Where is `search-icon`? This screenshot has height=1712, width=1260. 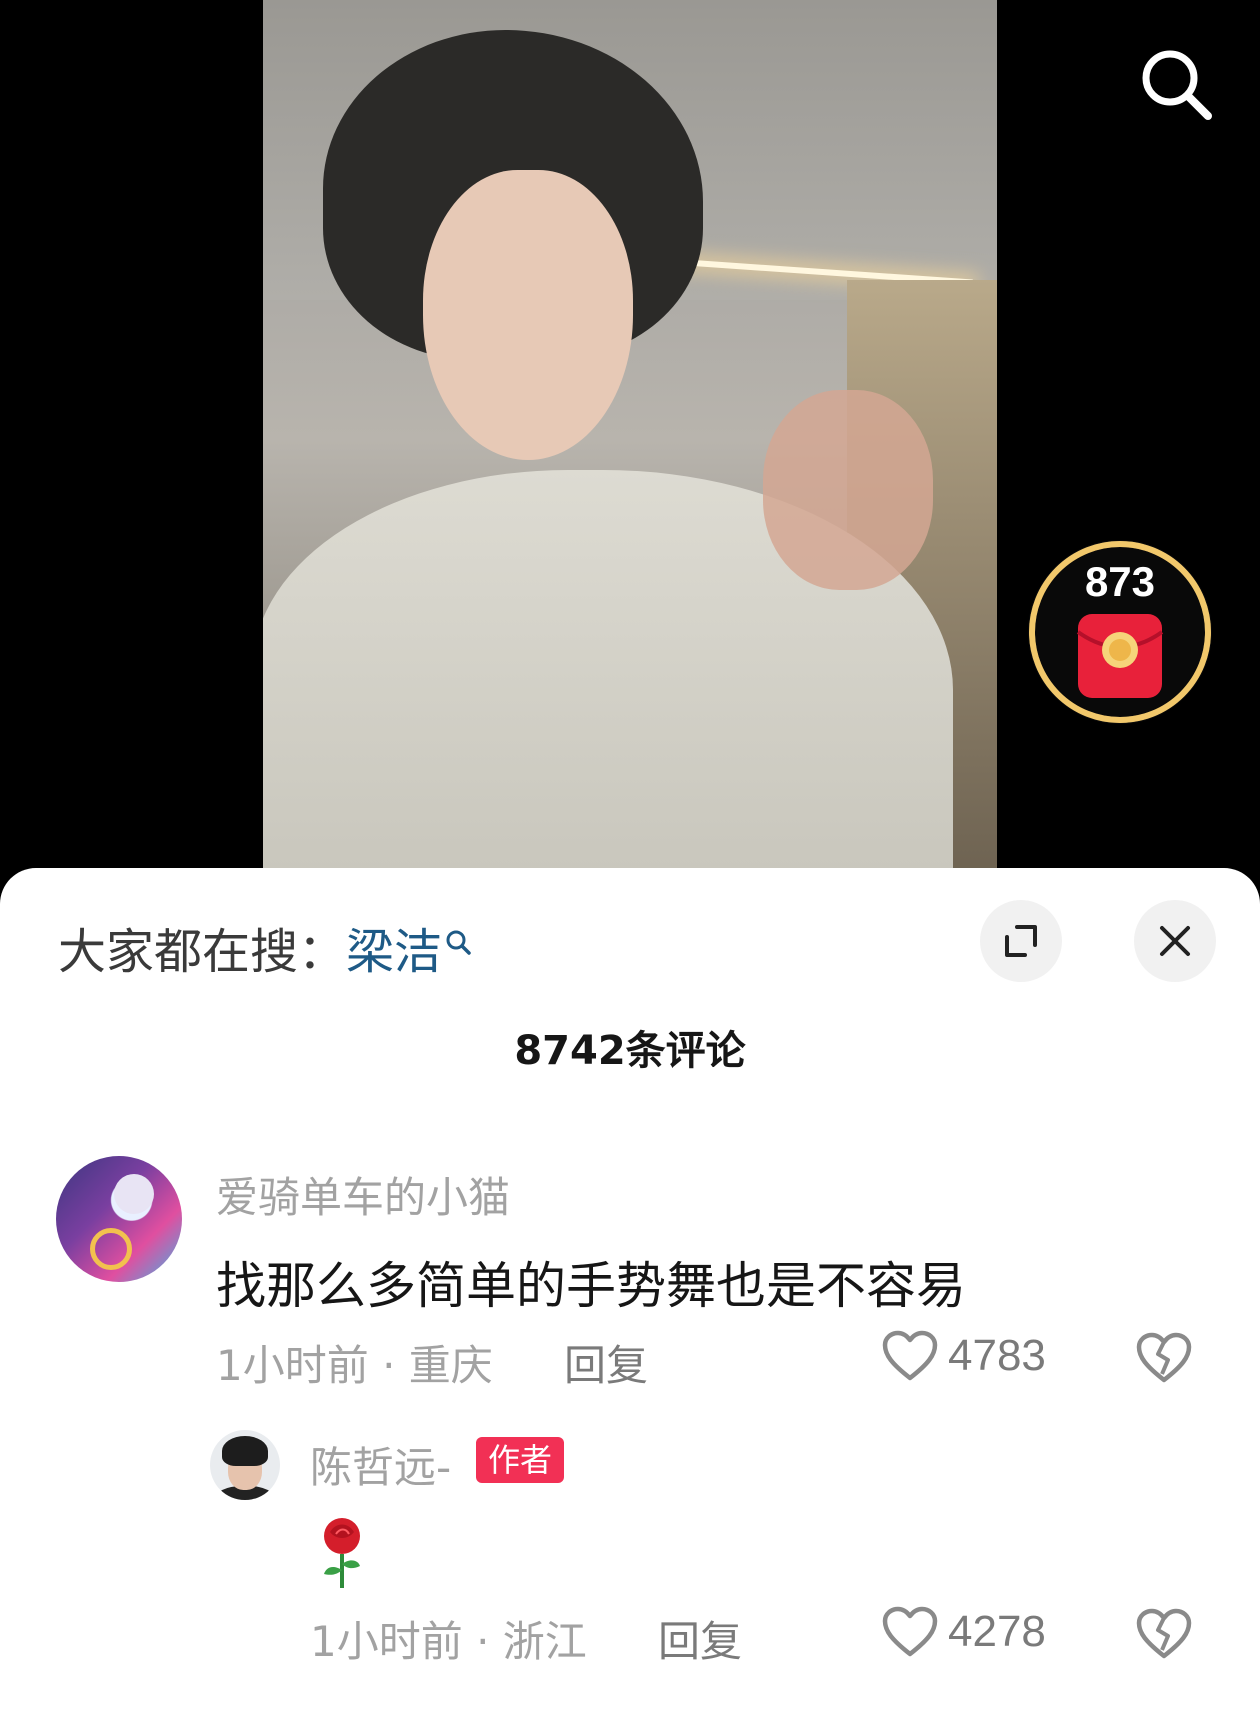 search-icon is located at coordinates (1176, 84).